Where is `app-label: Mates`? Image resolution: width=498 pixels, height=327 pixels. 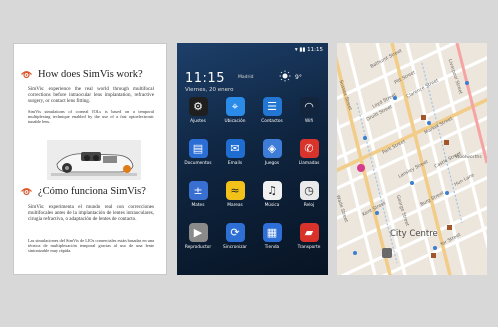 app-label: Mates is located at coordinates (198, 205).